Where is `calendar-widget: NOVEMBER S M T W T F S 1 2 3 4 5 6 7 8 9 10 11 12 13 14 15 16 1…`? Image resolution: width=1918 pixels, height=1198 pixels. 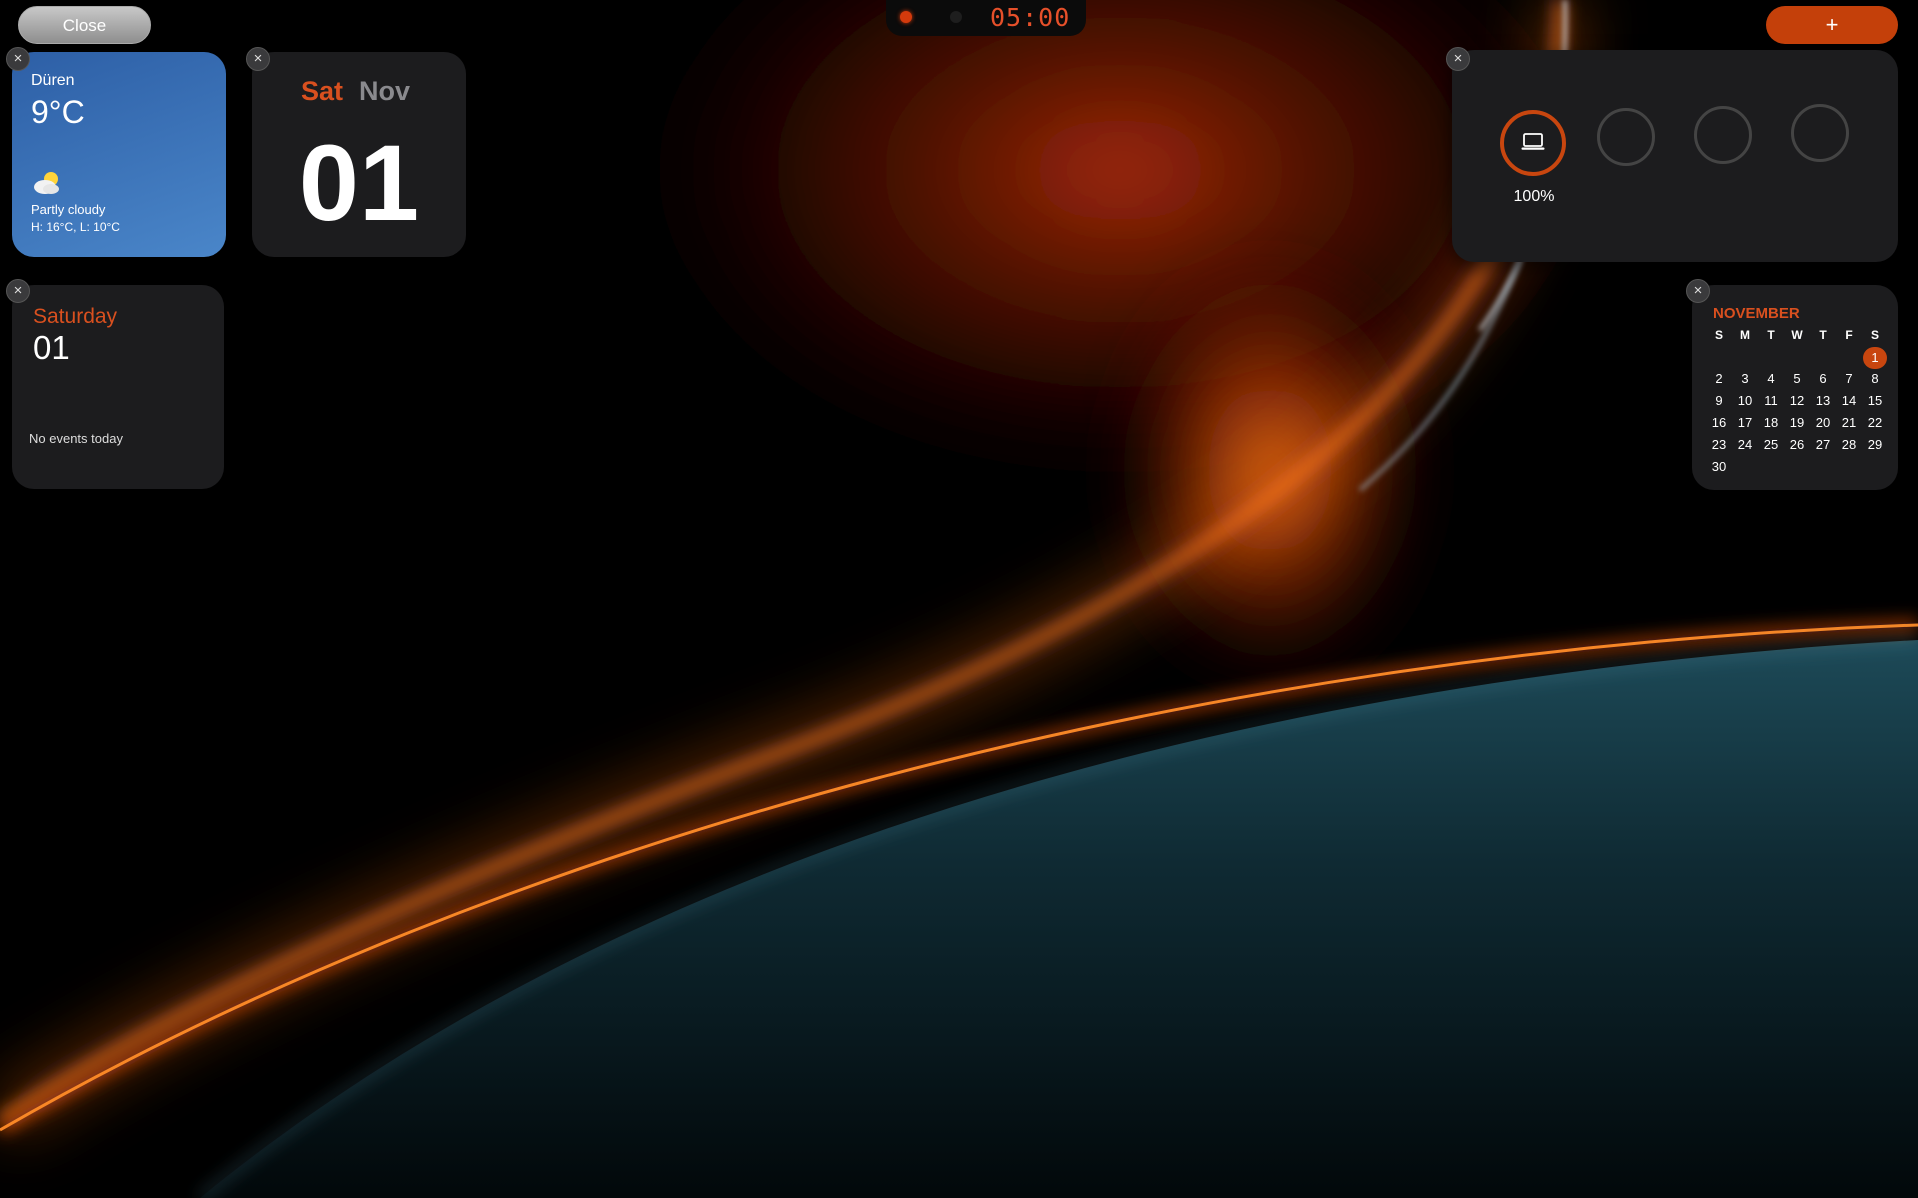
calendar-widget: NOVEMBER S M T W T F S 1 2 3 4 5 6 7 8 9 10 11 12 13 14 15 16 1… is located at coordinates (1795, 387).